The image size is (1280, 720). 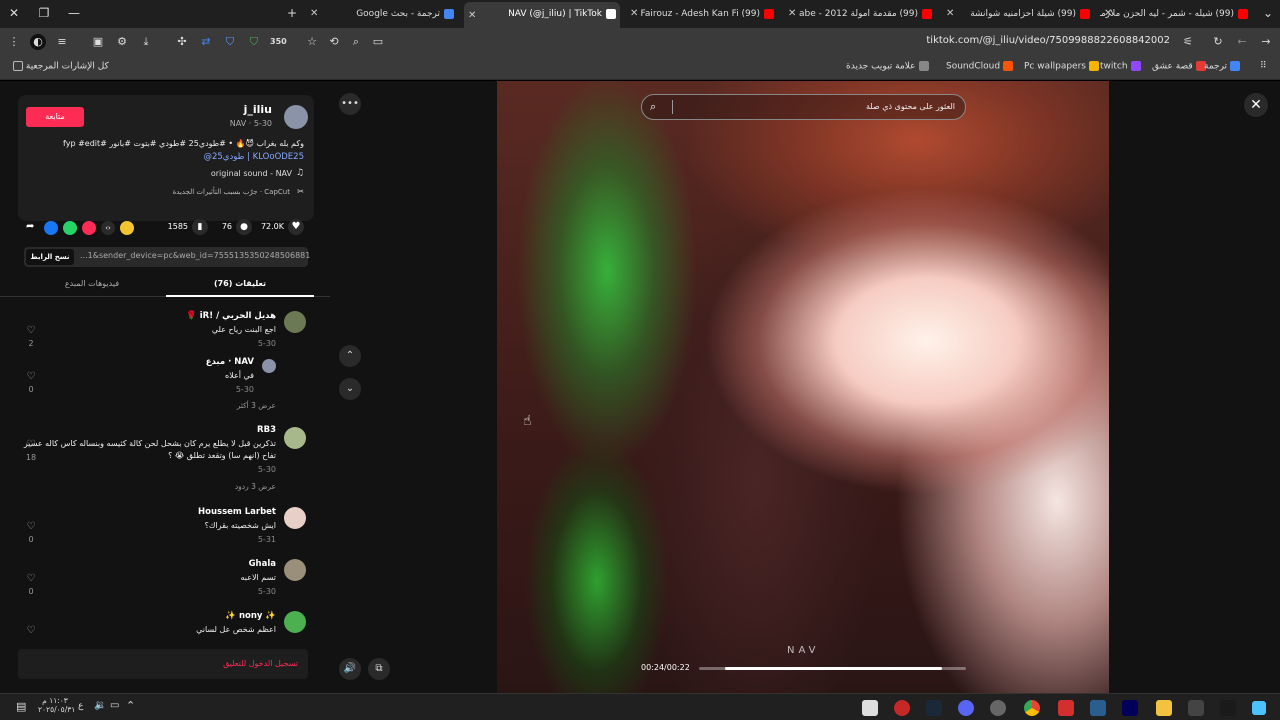 What do you see at coordinates (266, 430) in the screenshot?
I see `commenter-name: RB3` at bounding box center [266, 430].